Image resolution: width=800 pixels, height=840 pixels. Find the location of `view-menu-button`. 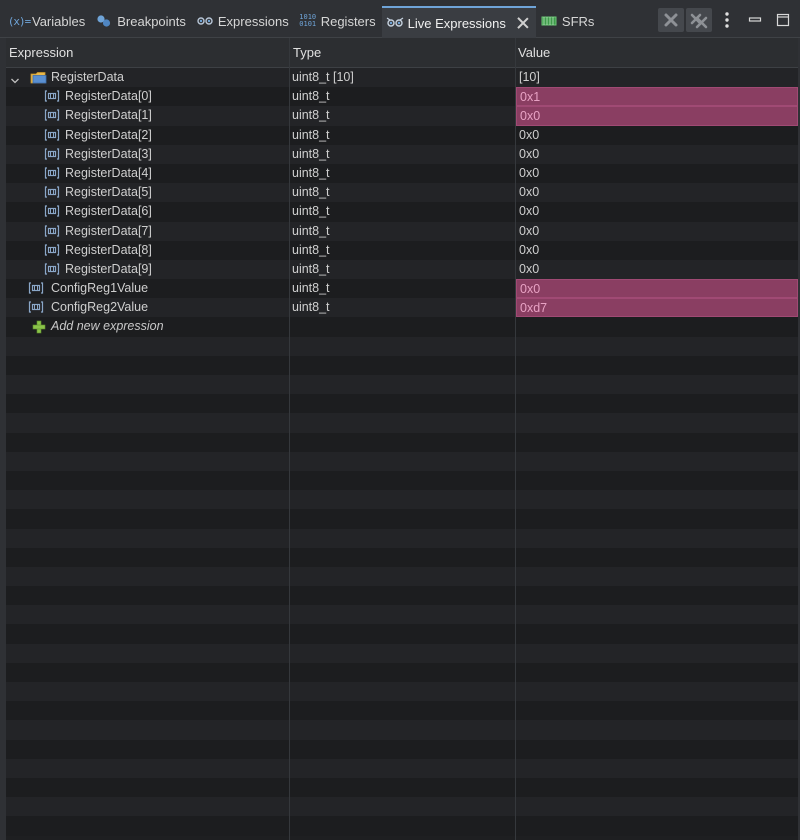

view-menu-button is located at coordinates (727, 20).